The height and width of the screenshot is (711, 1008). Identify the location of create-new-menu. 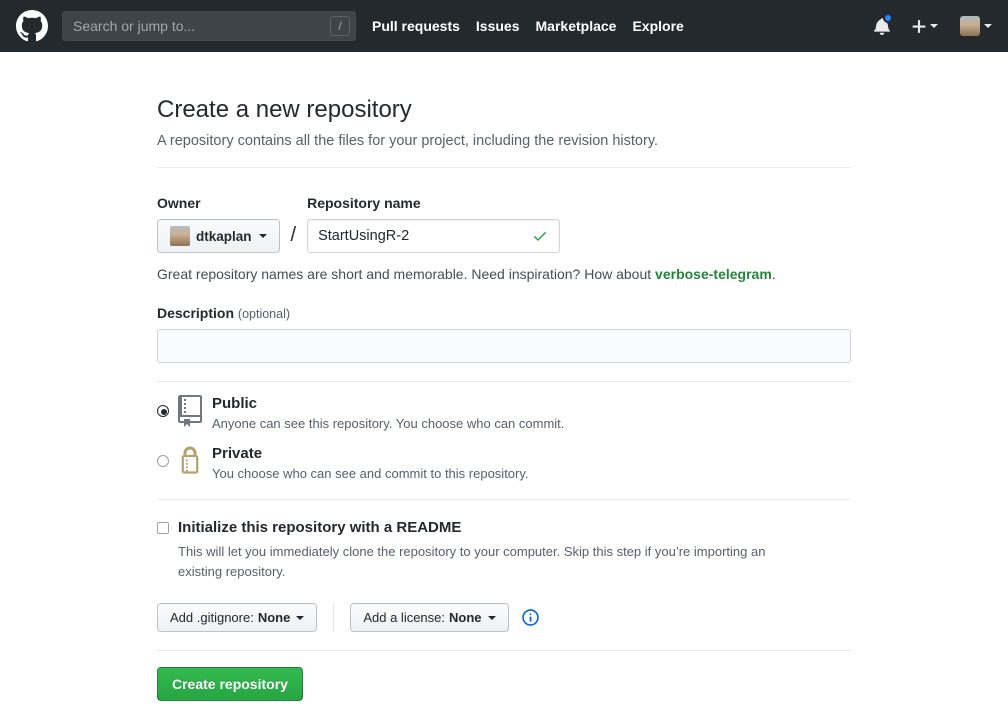
(925, 26).